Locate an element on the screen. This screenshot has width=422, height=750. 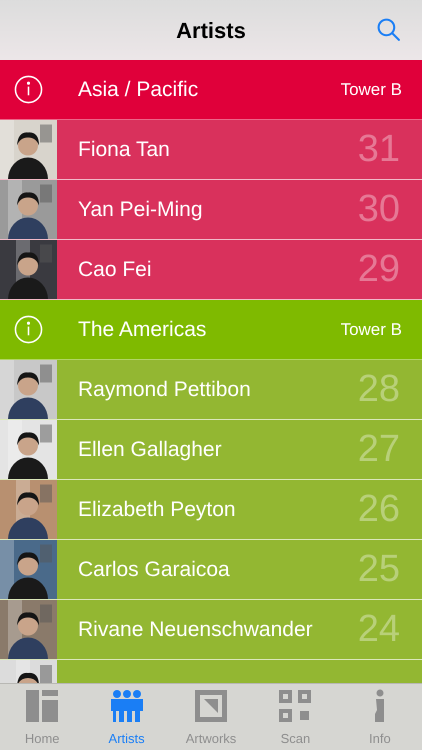
frame-icon is located at coordinates (211, 705).